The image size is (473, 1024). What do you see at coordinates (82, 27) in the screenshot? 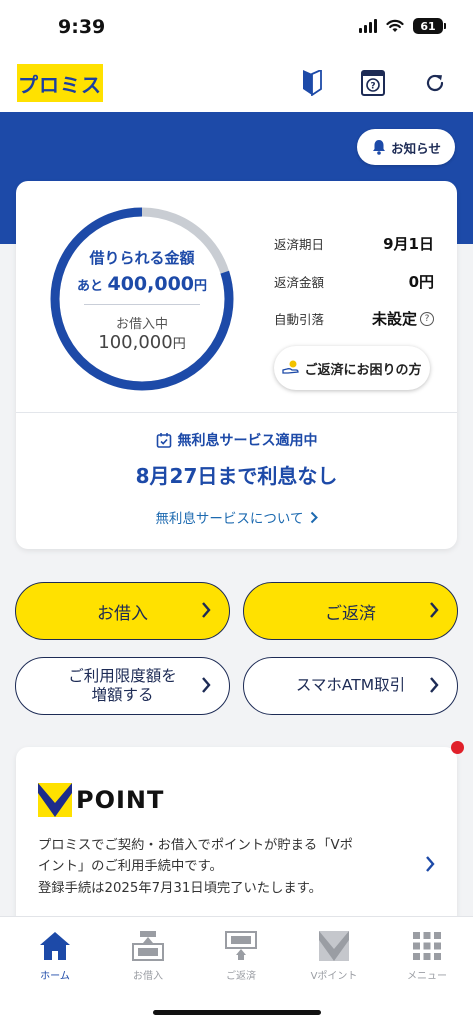
I see `status-time: 9:39` at bounding box center [82, 27].